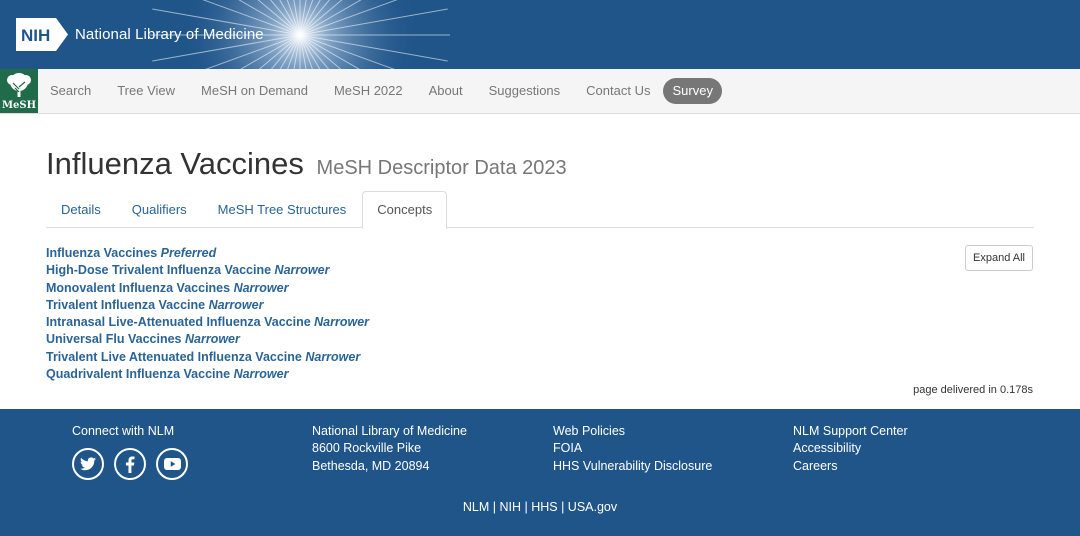 This screenshot has width=1080, height=536. Describe the element at coordinates (592, 507) in the screenshot. I see `footer-link-usa-gov: USA.gov` at that location.